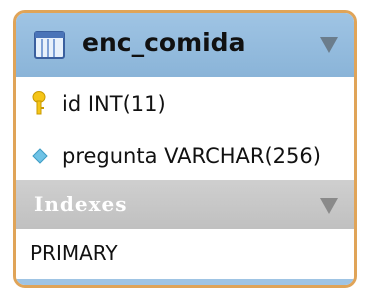 The image size is (370, 293). Describe the element at coordinates (114, 104) in the screenshot. I see `column-label: id INT(11)` at that location.